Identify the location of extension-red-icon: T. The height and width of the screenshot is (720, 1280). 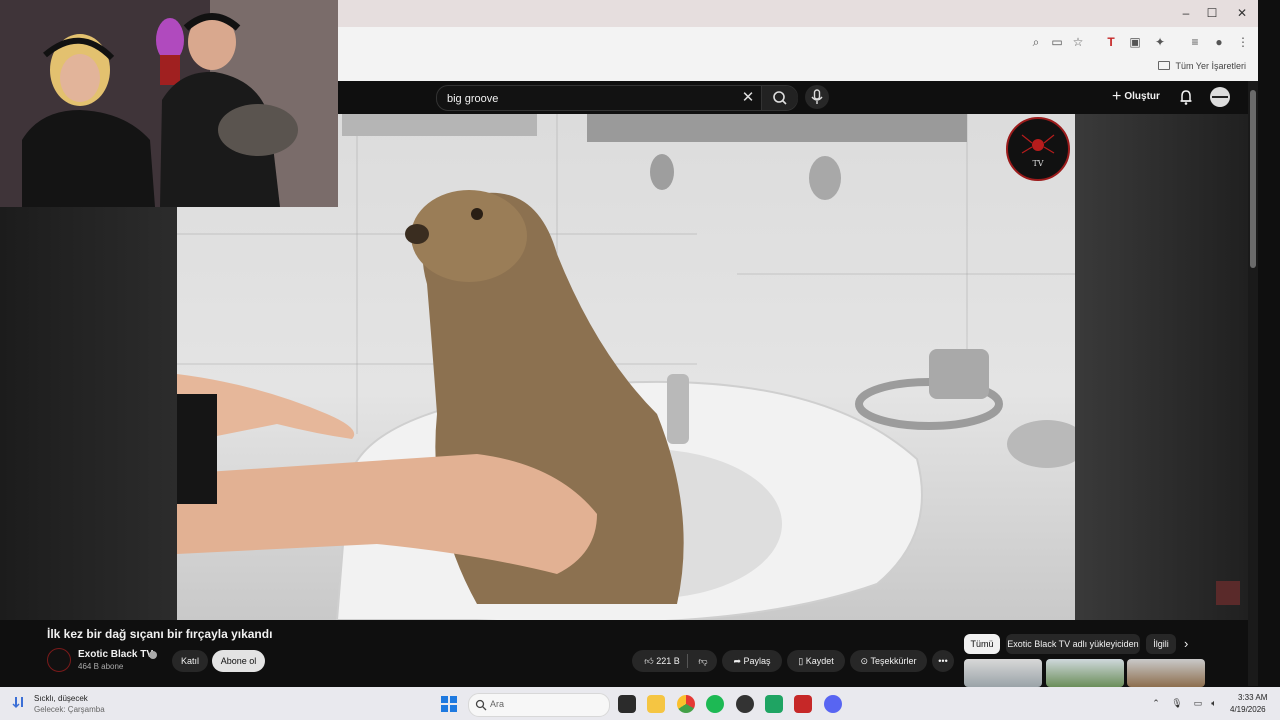
(1111, 42).